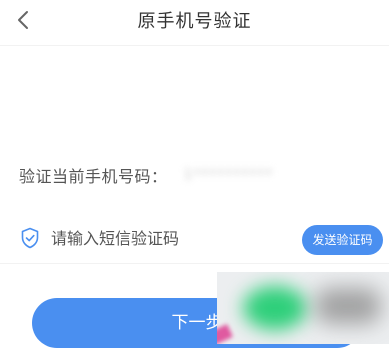 This screenshot has height=348, width=389. Describe the element at coordinates (194, 45) in the screenshot. I see `nav-divider` at that location.